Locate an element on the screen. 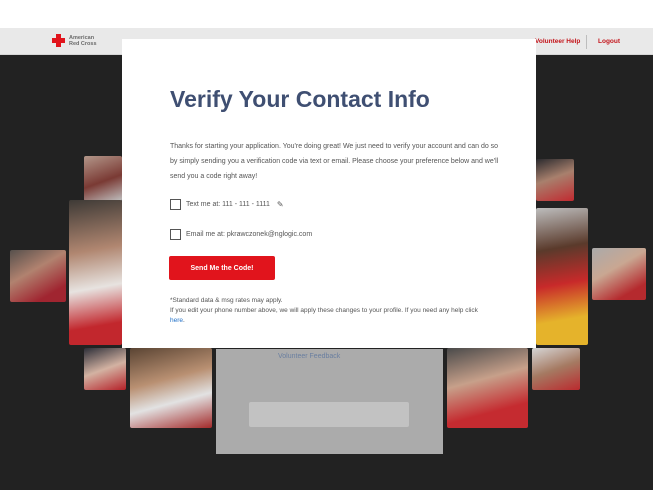  rates-note: *Standard data & msg rates may apply. is located at coordinates (226, 300).